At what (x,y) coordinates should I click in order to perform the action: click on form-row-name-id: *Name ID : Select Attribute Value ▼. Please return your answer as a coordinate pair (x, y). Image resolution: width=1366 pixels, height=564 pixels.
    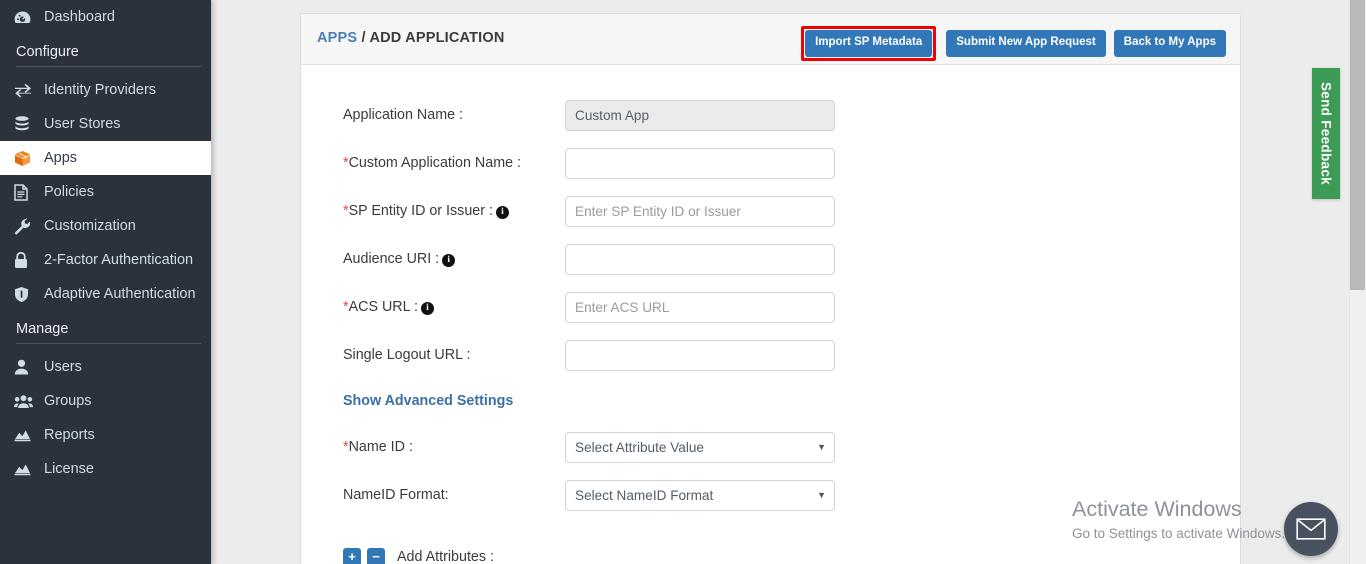
    Looking at the image, I should click on (791, 447).